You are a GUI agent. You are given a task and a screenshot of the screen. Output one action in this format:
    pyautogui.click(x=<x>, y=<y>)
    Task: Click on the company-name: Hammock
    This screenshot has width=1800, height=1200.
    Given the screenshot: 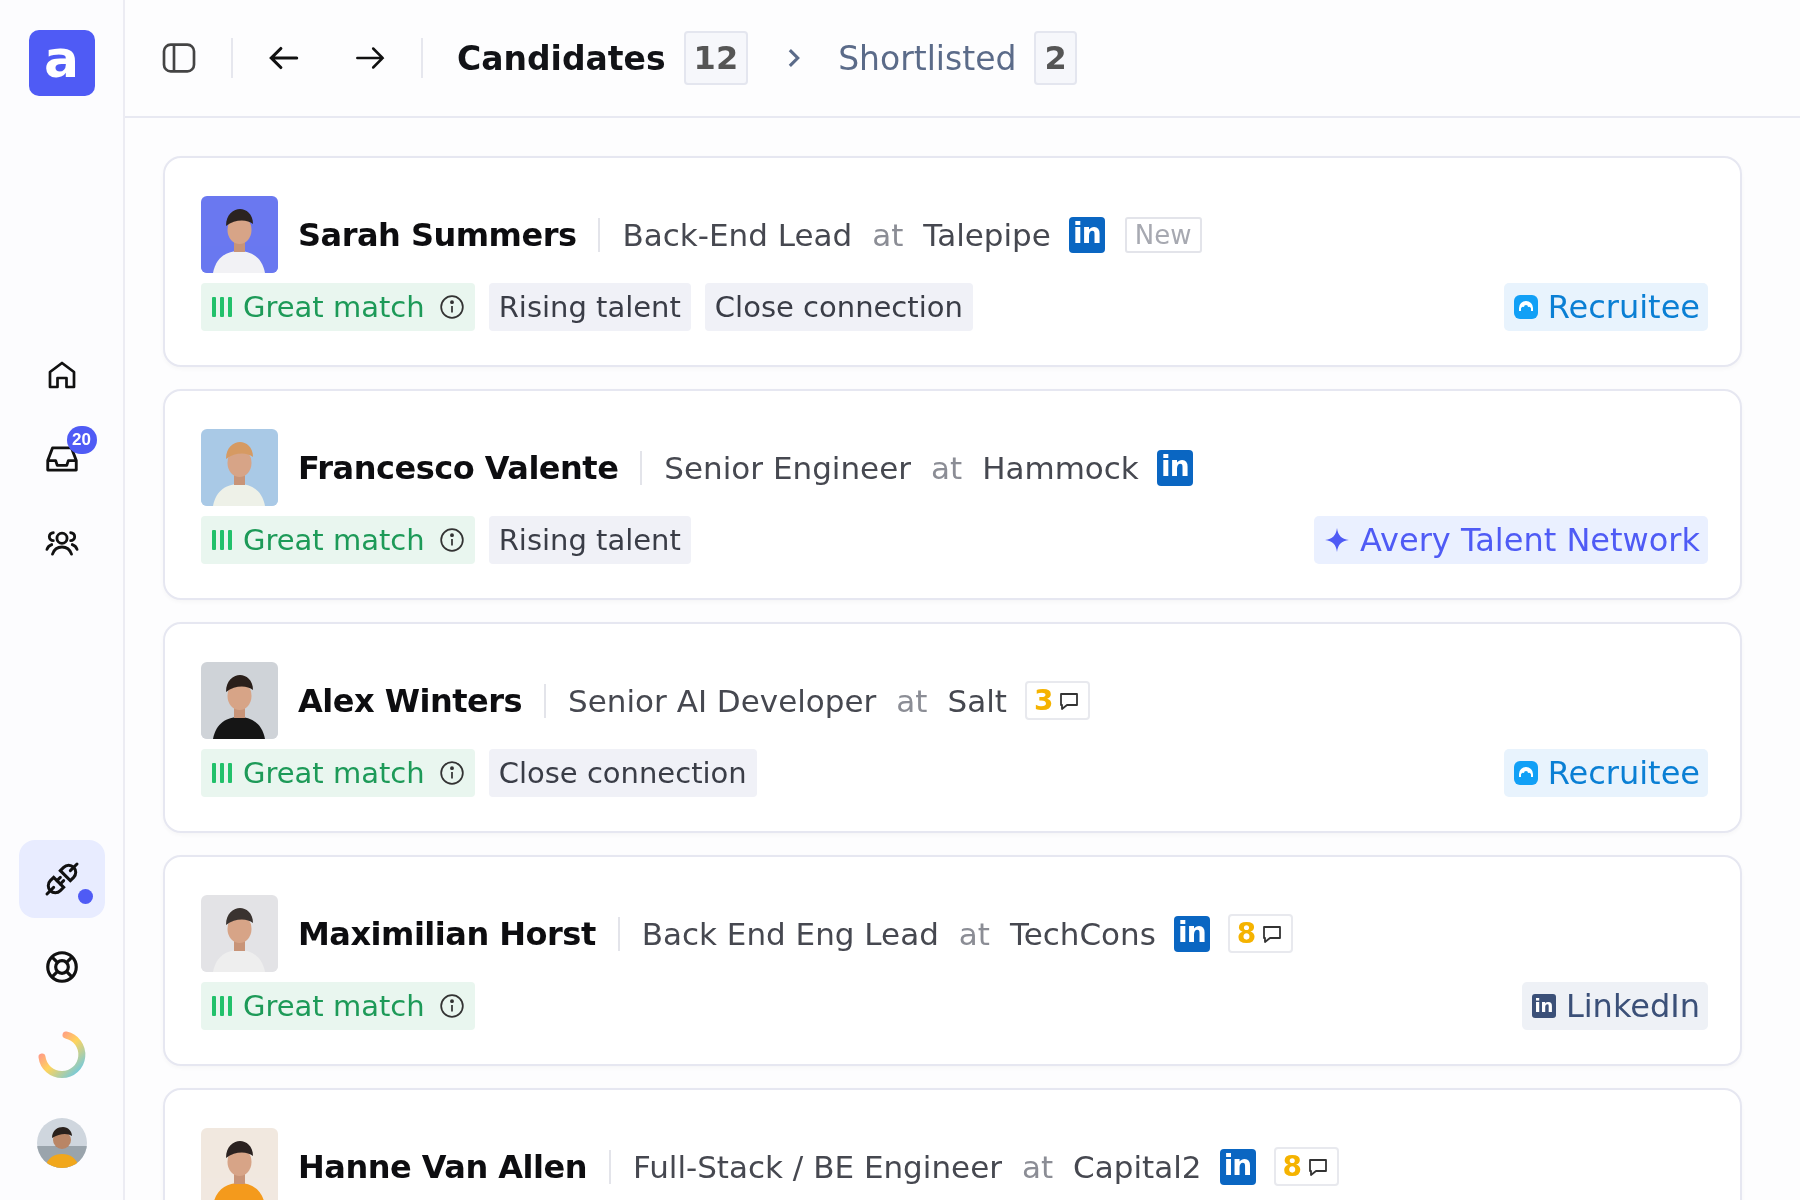 What is the action you would take?
    pyautogui.click(x=1060, y=467)
    